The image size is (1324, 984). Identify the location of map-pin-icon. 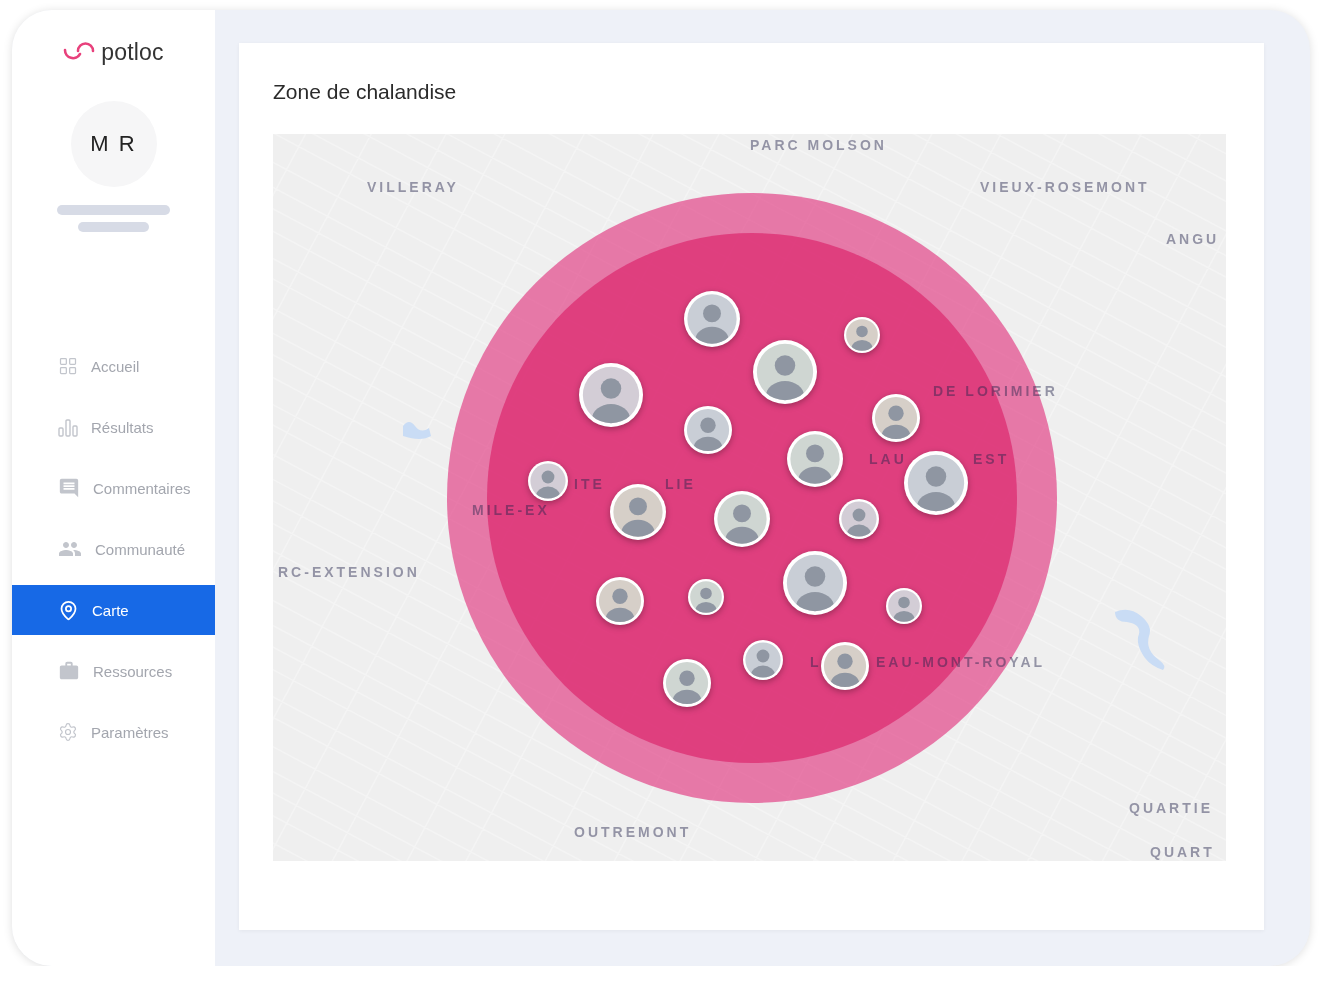
(68, 610).